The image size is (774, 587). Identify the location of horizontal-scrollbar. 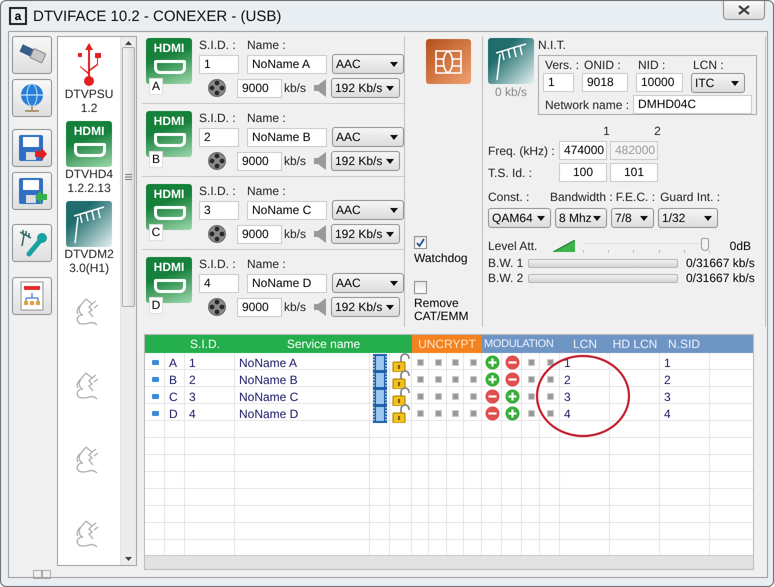
(449, 562).